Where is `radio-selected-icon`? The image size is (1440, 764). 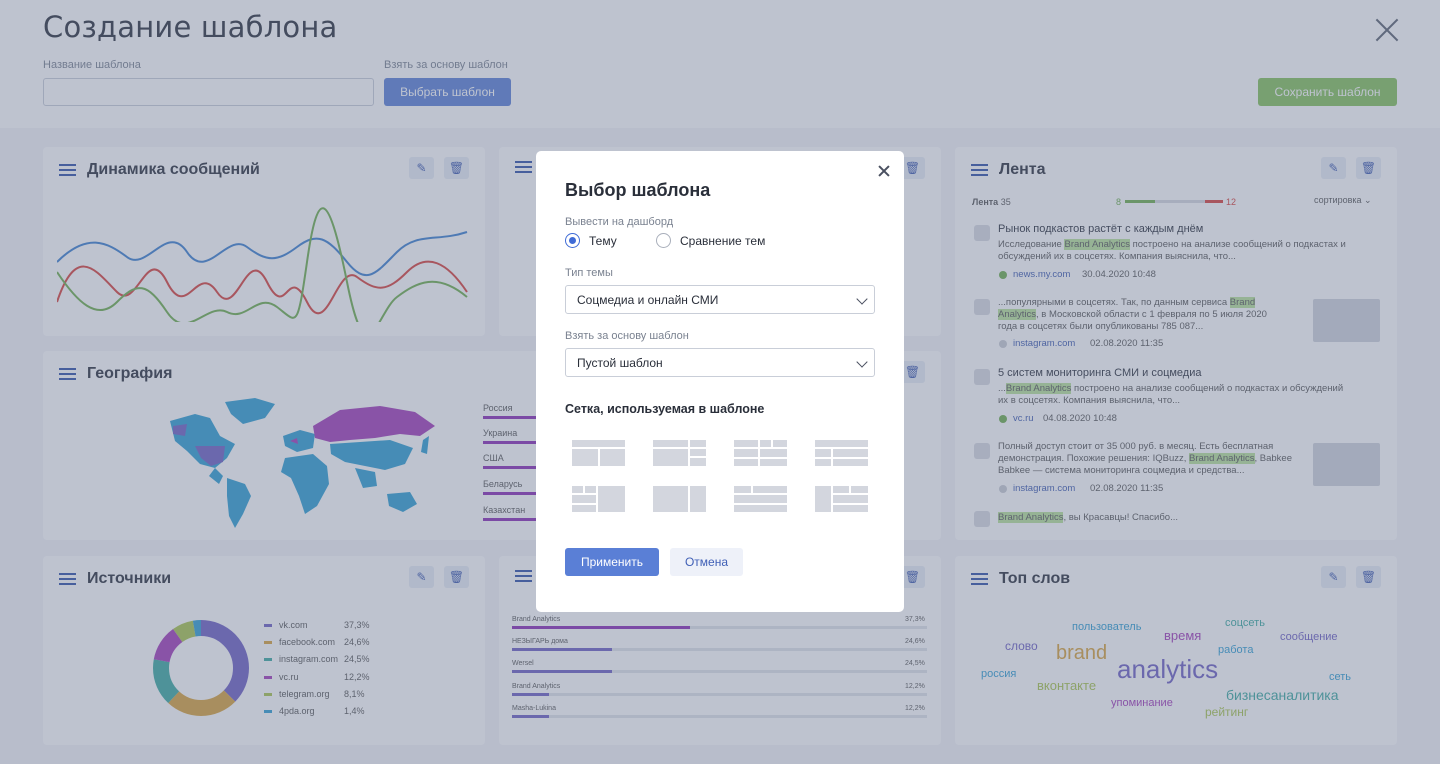
radio-selected-icon is located at coordinates (572, 240).